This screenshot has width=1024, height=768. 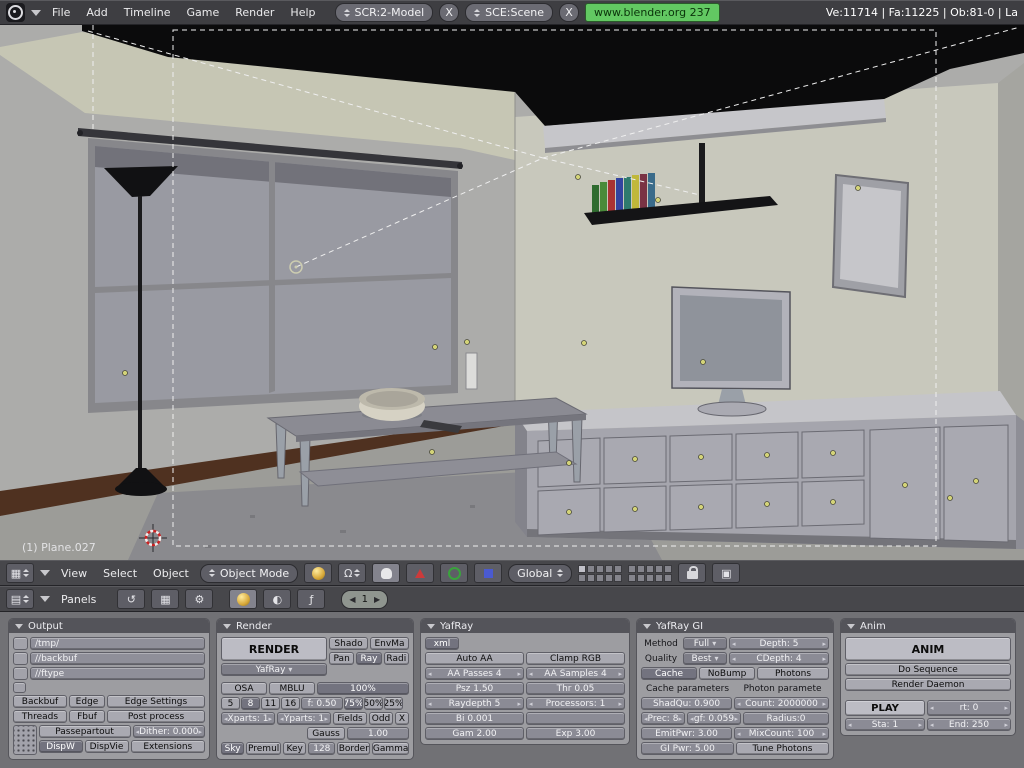 I want to click on gamma-slider: Gam 2.00, so click(x=474, y=733).